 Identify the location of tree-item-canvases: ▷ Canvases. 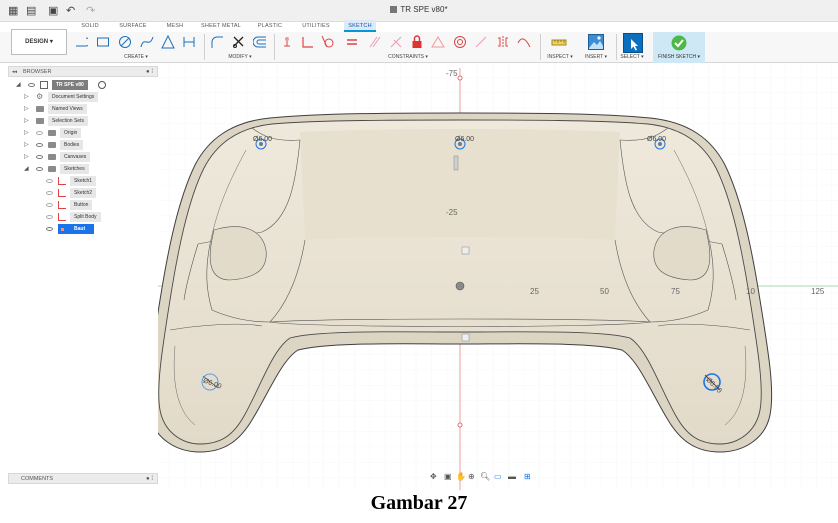
(89, 157).